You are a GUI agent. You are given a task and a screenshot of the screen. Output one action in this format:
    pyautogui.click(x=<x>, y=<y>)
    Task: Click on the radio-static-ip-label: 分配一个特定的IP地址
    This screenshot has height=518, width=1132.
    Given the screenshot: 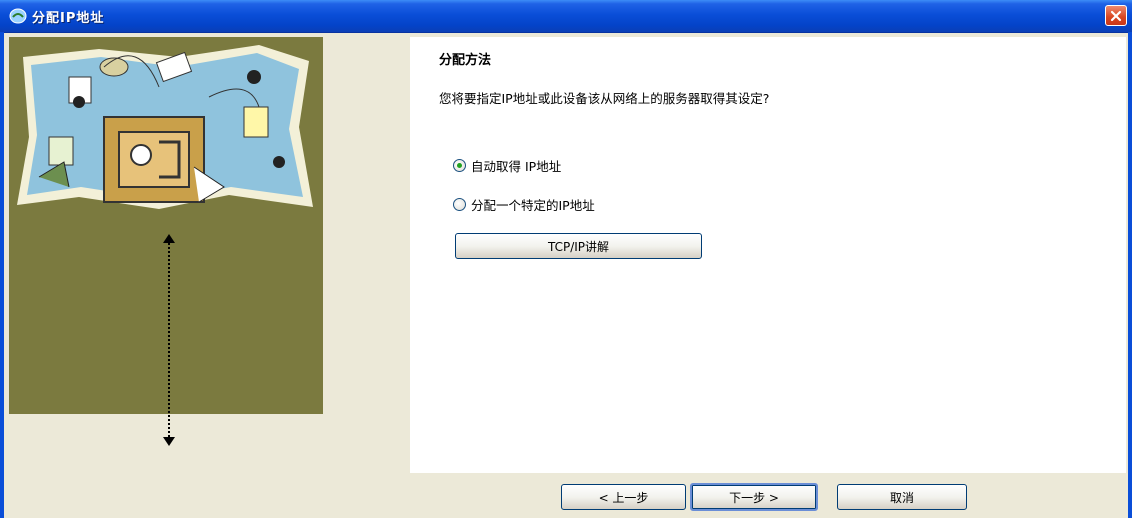 What is the action you would take?
    pyautogui.click(x=533, y=205)
    